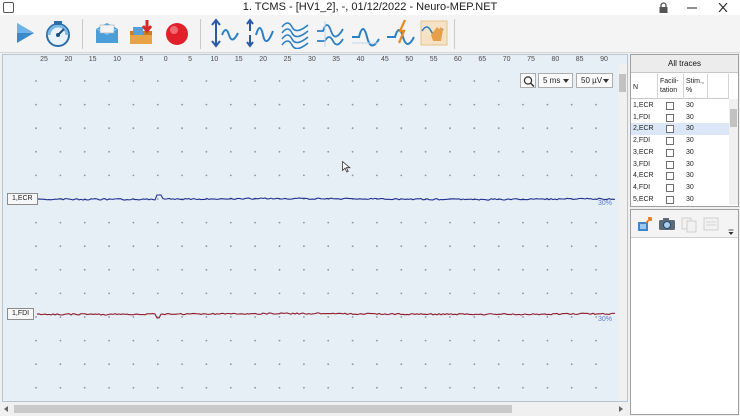 The image size is (740, 416). I want to click on start-button, so click(25, 33).